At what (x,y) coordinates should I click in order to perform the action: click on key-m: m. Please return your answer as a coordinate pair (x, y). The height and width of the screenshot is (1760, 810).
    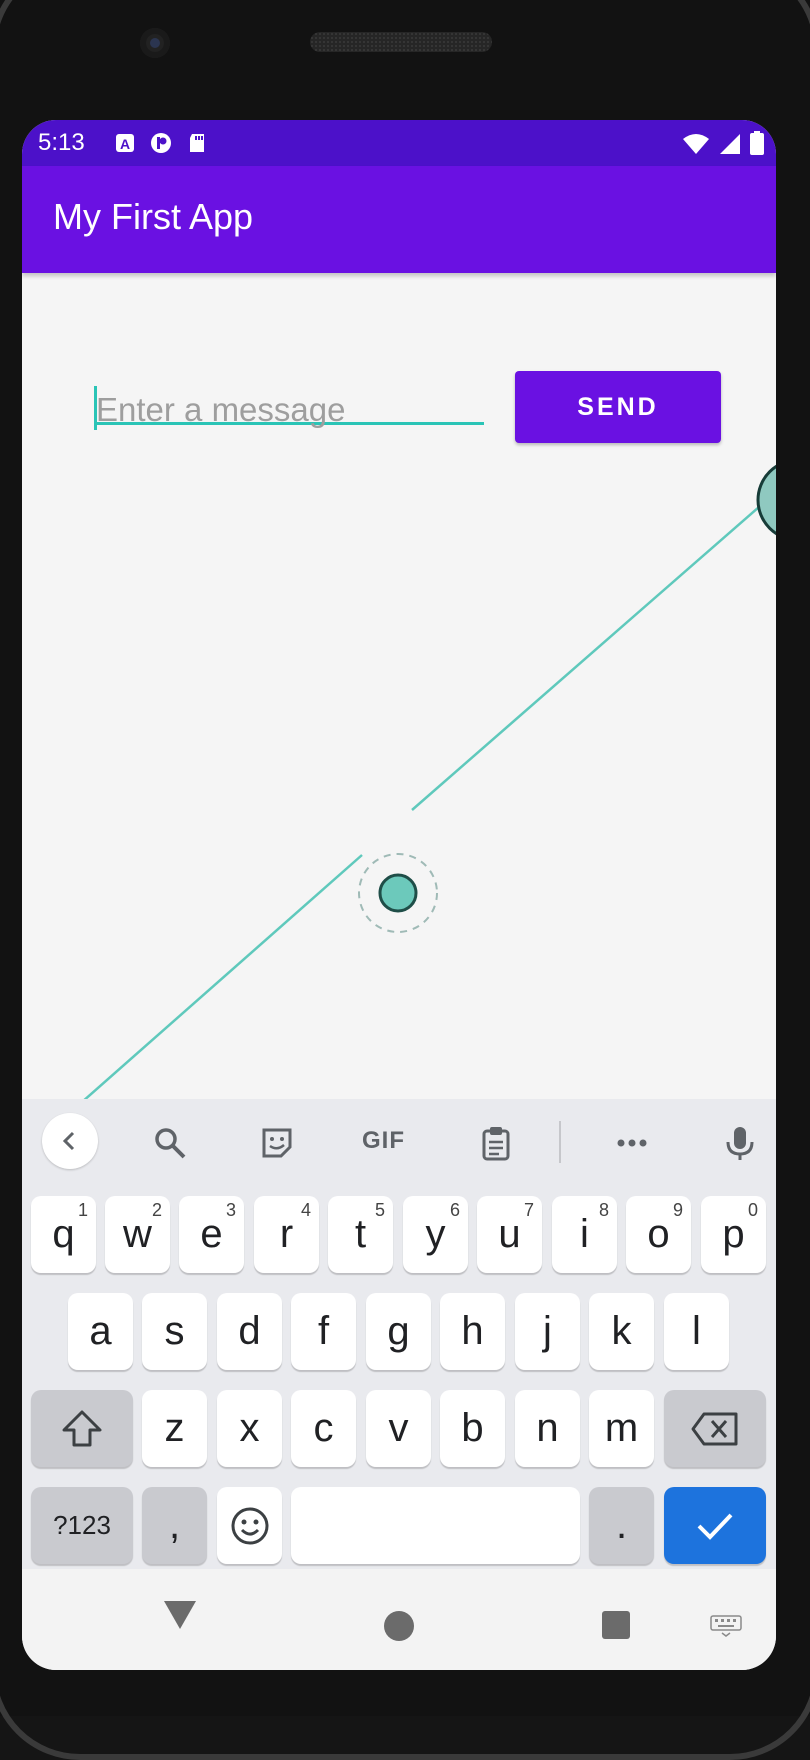
    Looking at the image, I should click on (621, 1428).